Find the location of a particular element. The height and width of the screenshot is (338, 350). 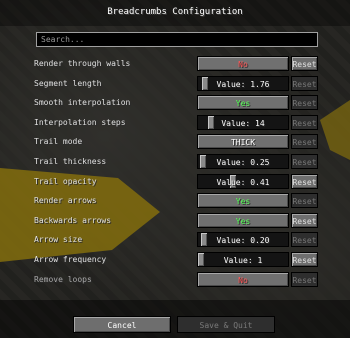

option-row: Trail thickness Value: 0.25 Reset is located at coordinates (175, 162).